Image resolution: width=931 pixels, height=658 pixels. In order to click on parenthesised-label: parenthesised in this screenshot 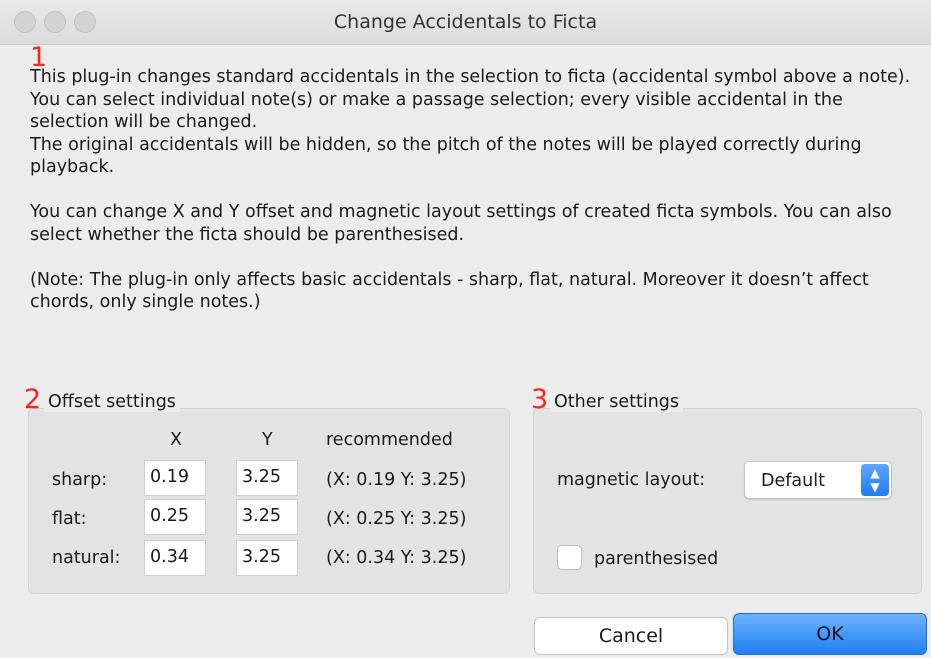, I will do `click(656, 559)`.